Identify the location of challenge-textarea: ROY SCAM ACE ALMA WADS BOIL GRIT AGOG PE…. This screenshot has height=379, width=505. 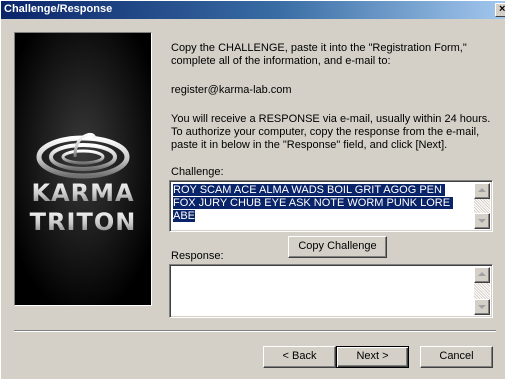
(331, 206).